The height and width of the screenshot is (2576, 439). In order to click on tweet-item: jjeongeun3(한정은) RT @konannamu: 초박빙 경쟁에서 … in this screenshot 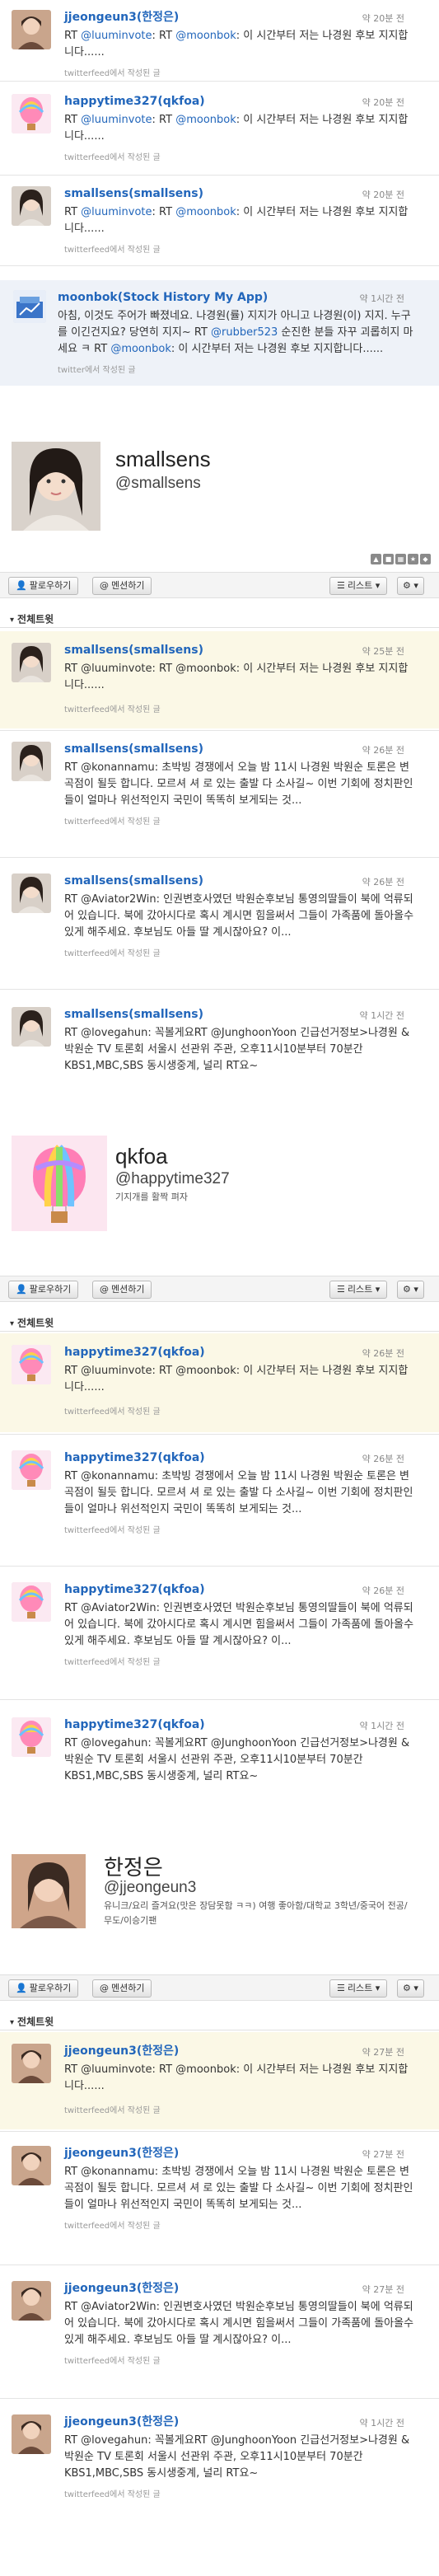, I will do `click(219, 2200)`.